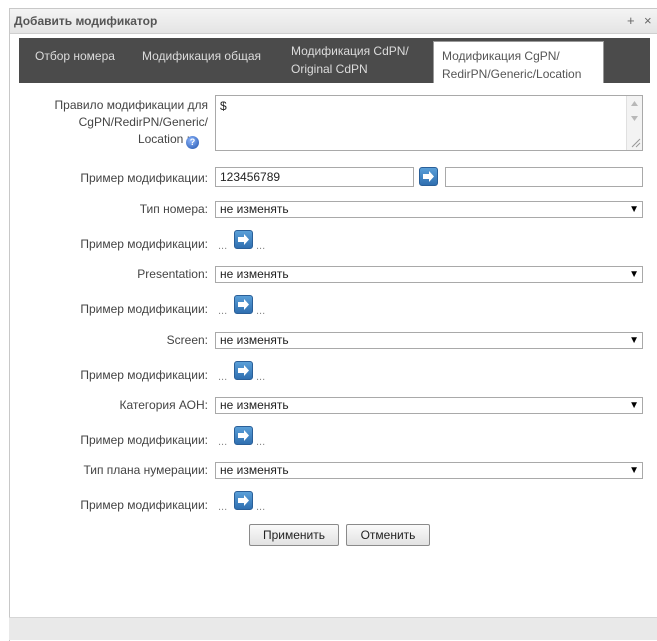 This screenshot has width=657, height=641. I want to click on tab-general-modification: Модификация общая, so click(201, 69).